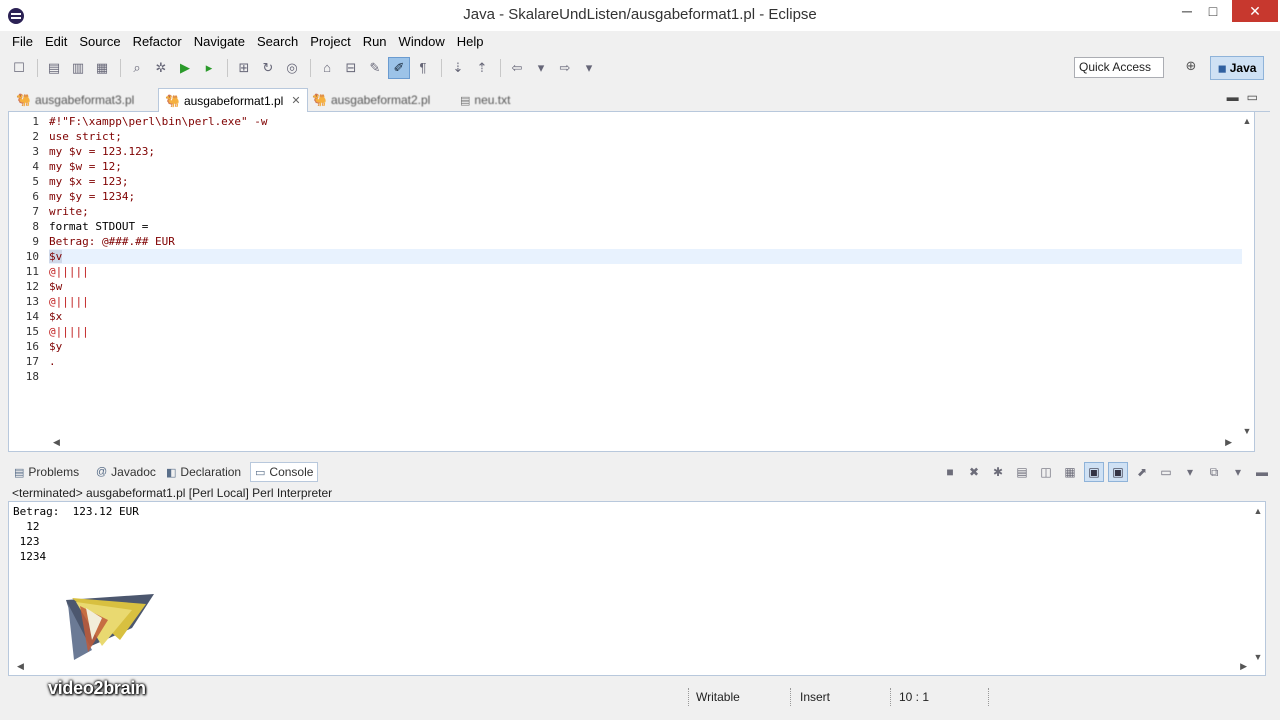 This screenshot has width=1280, height=720. Describe the element at coordinates (203, 472) in the screenshot. I see `tab-declaration: ◧ Declaration` at that location.